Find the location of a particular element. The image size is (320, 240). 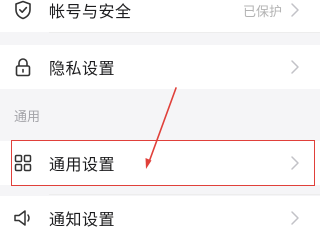

settings-row-account-security: 帐号与安全 已保护 is located at coordinates (160, 16).